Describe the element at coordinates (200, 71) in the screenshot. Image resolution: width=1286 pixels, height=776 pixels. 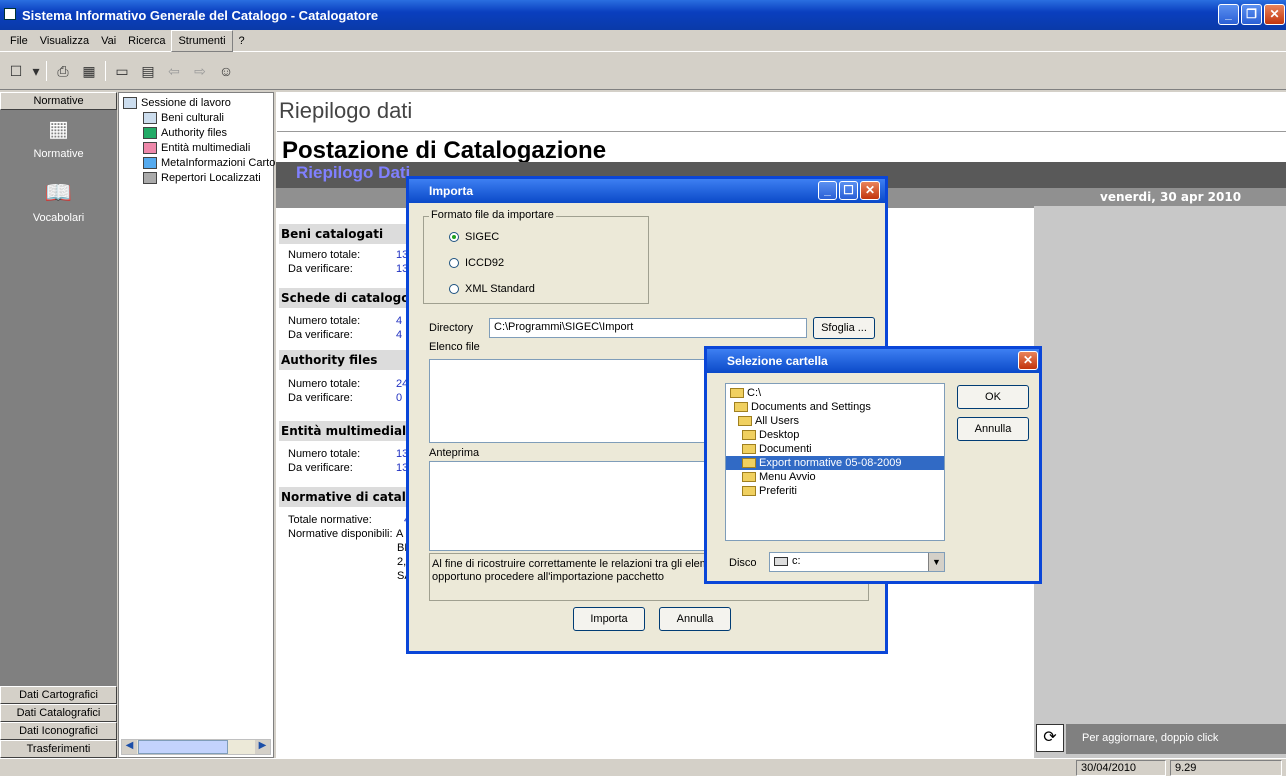
I see `forward-arrow-icon: ⇨` at that location.